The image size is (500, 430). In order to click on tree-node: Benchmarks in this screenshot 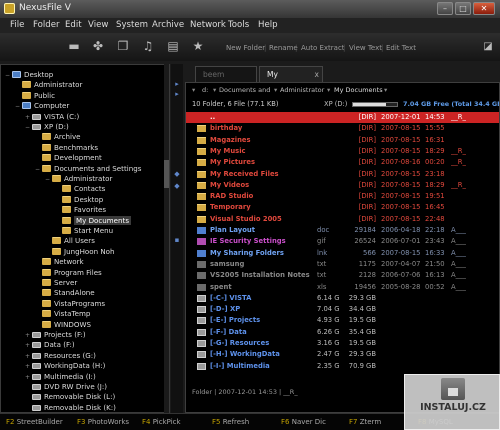, I will do `click(66, 148)`.